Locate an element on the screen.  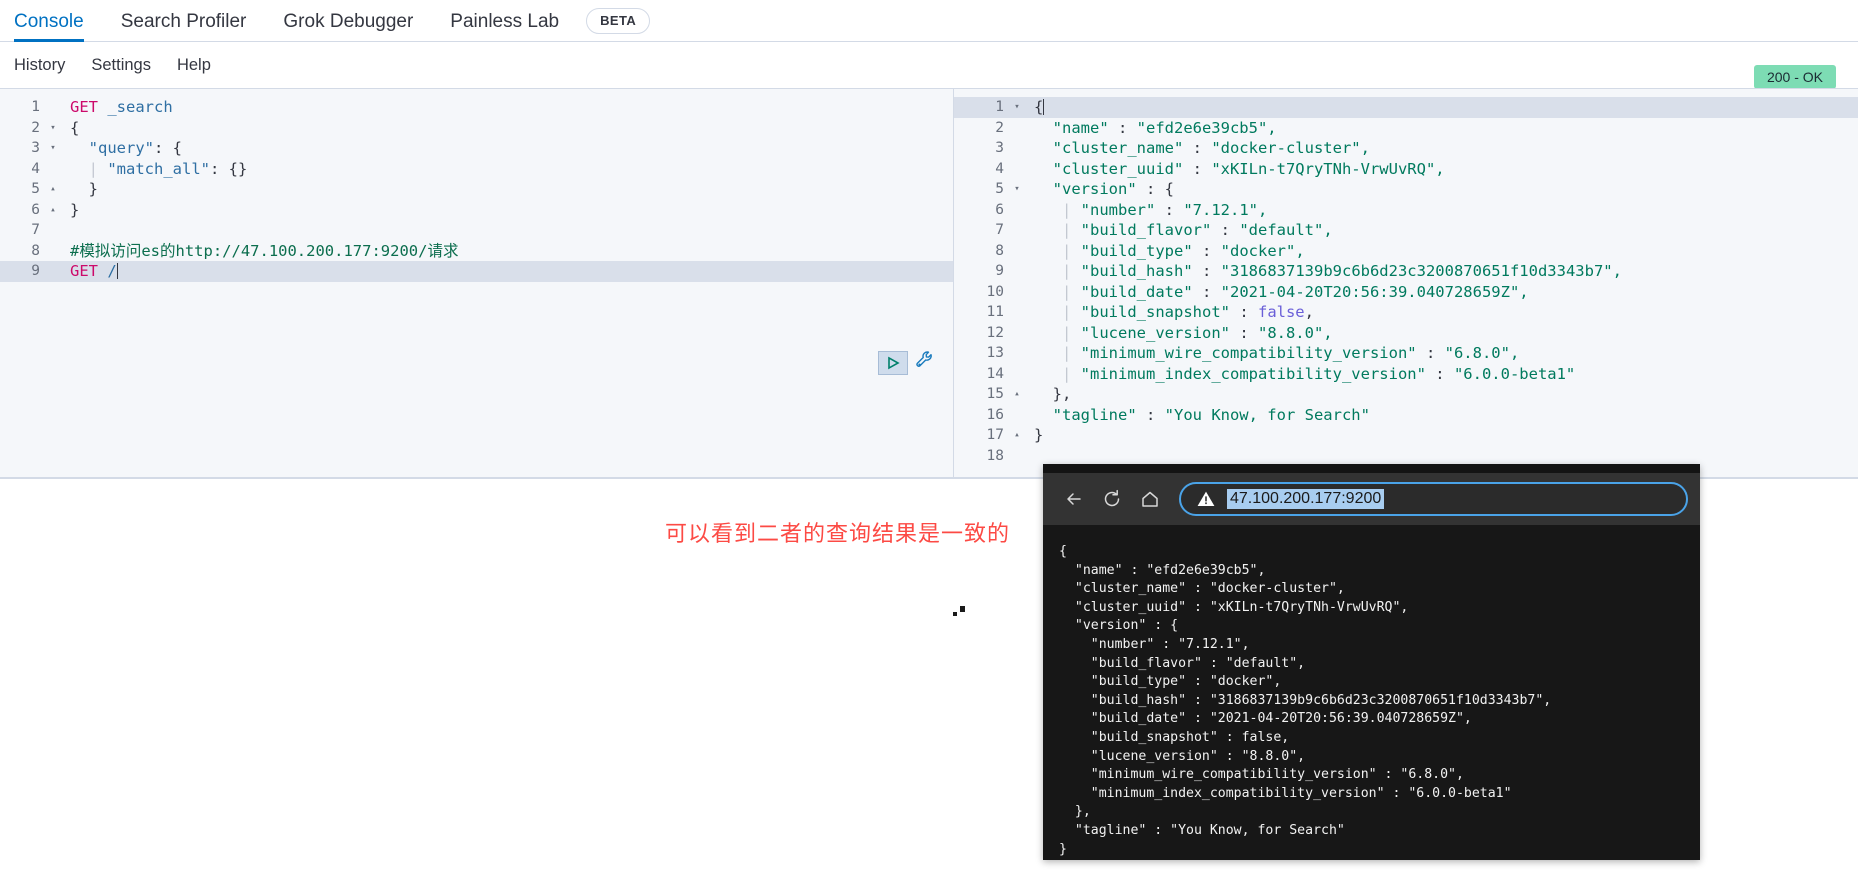
arrow-left-icon is located at coordinates (1074, 499).